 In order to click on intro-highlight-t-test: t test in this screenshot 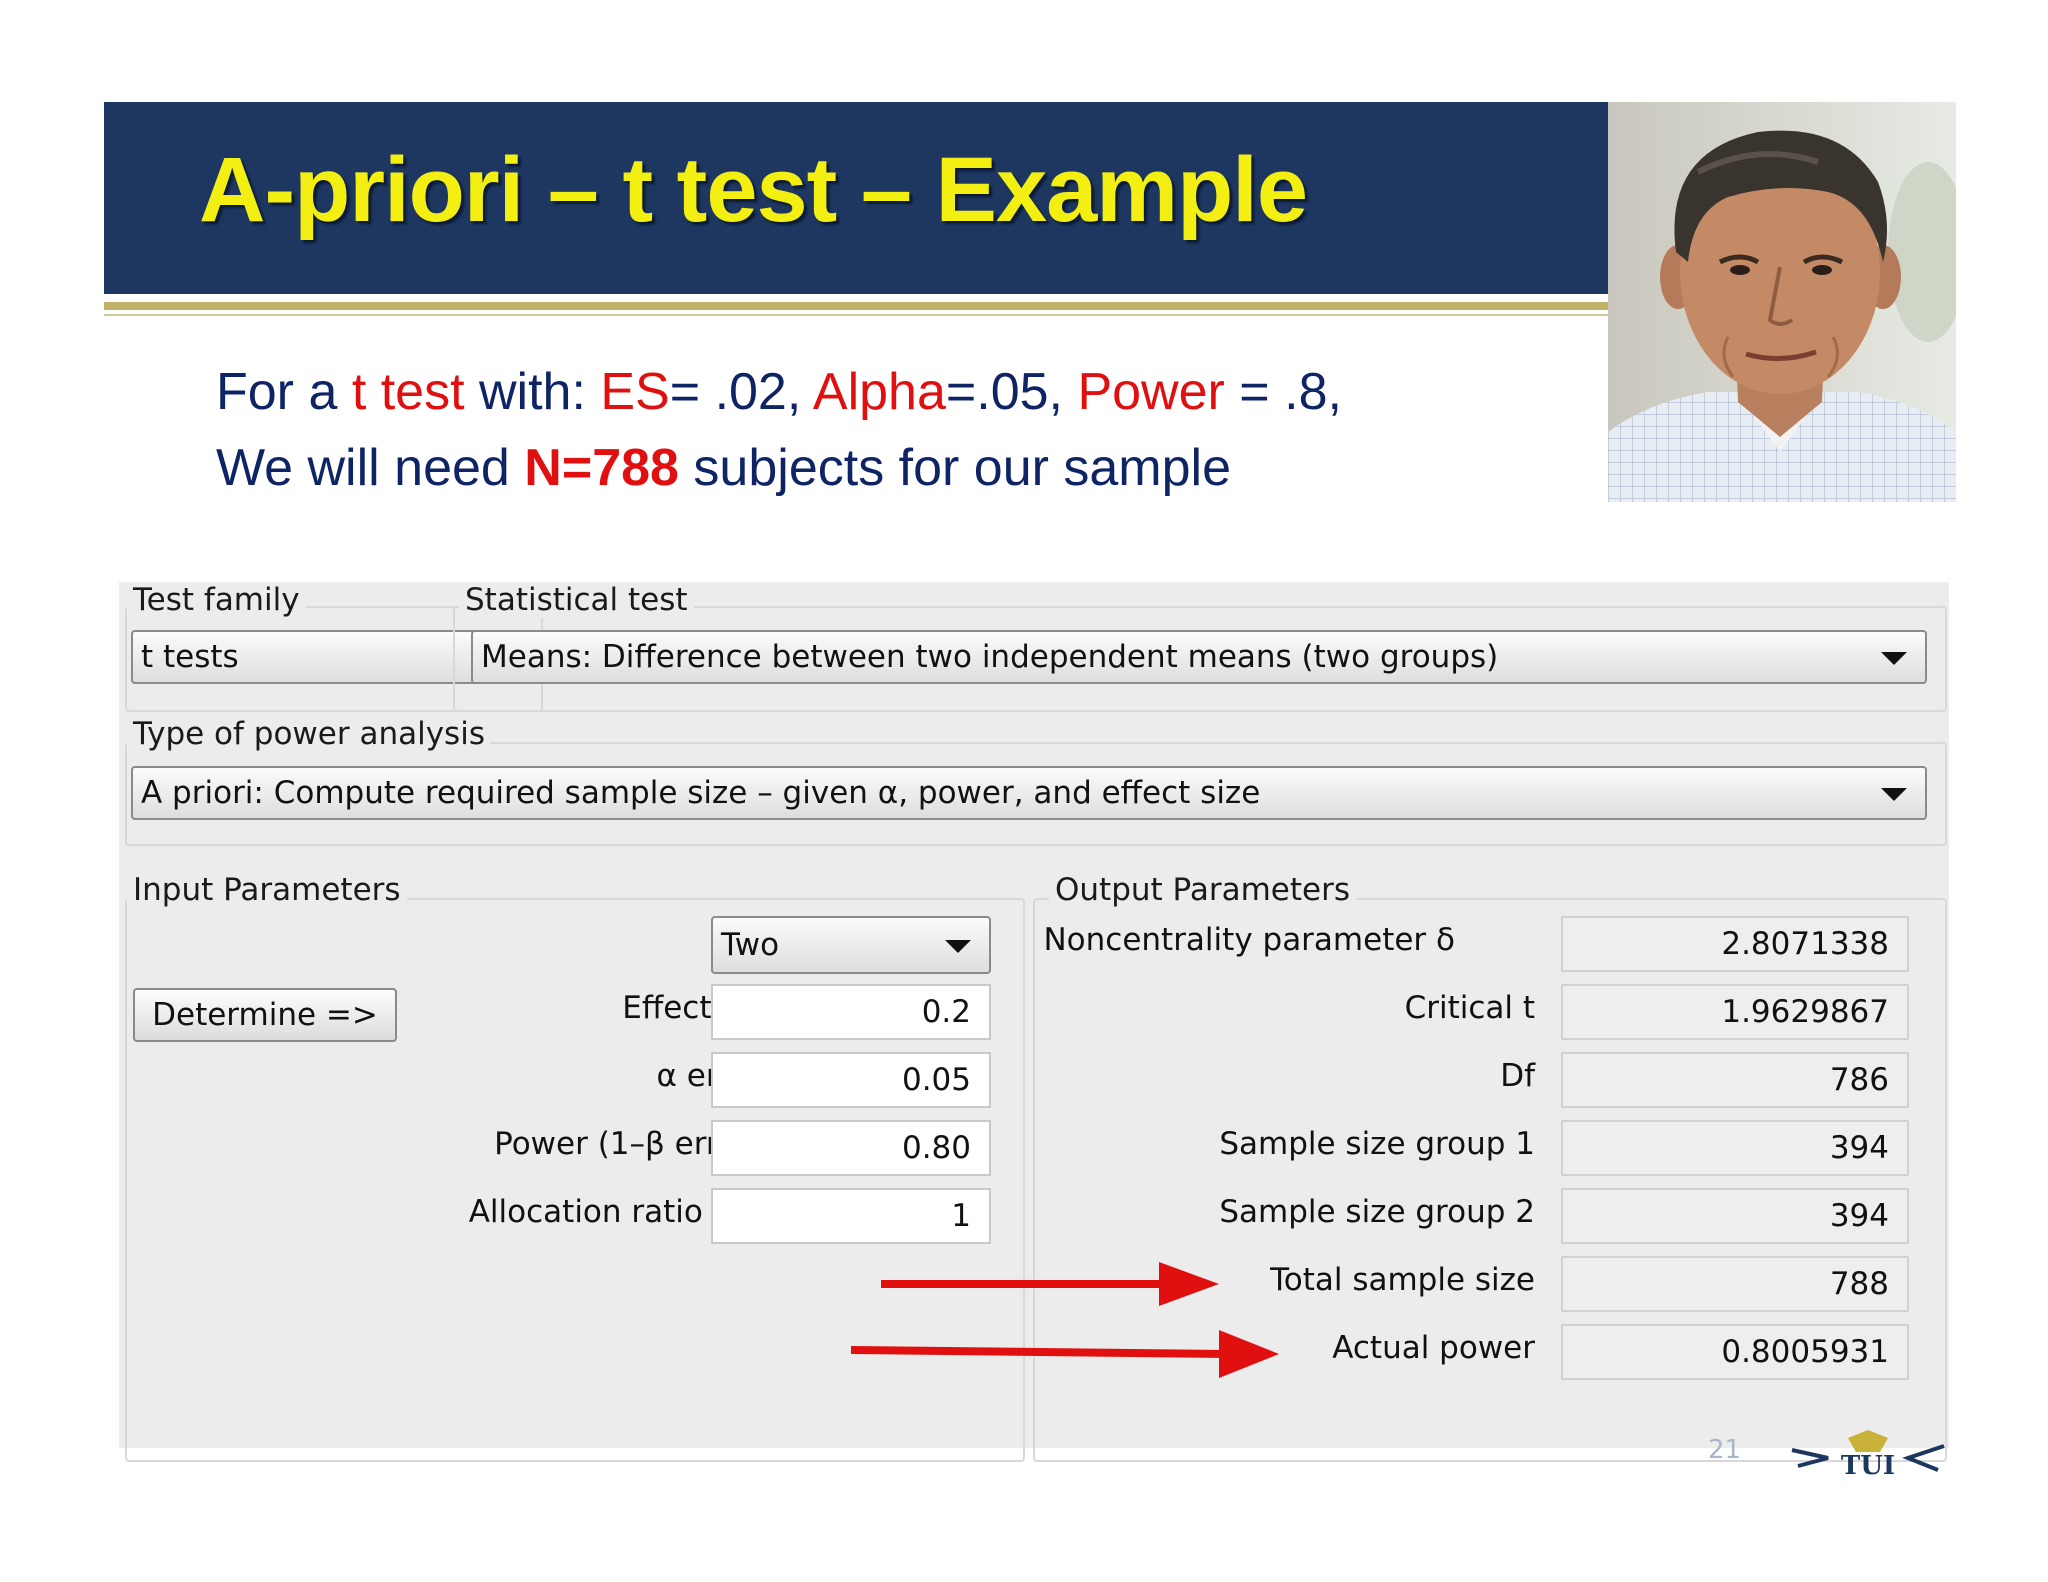, I will do `click(408, 392)`.